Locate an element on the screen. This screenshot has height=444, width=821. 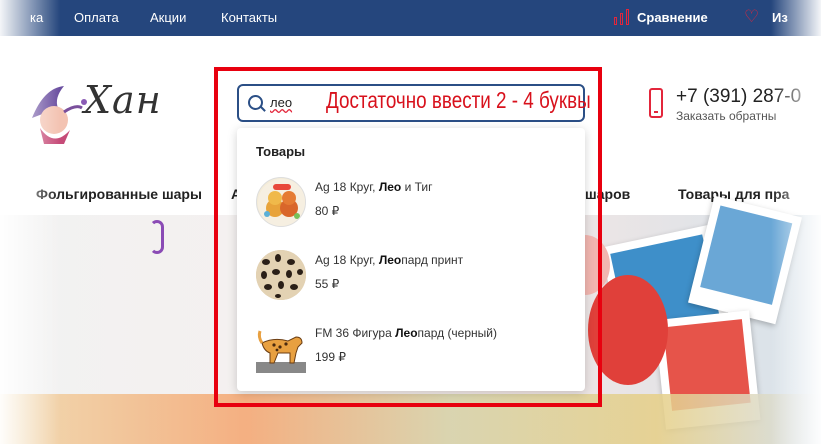
phone-icon is located at coordinates (656, 103).